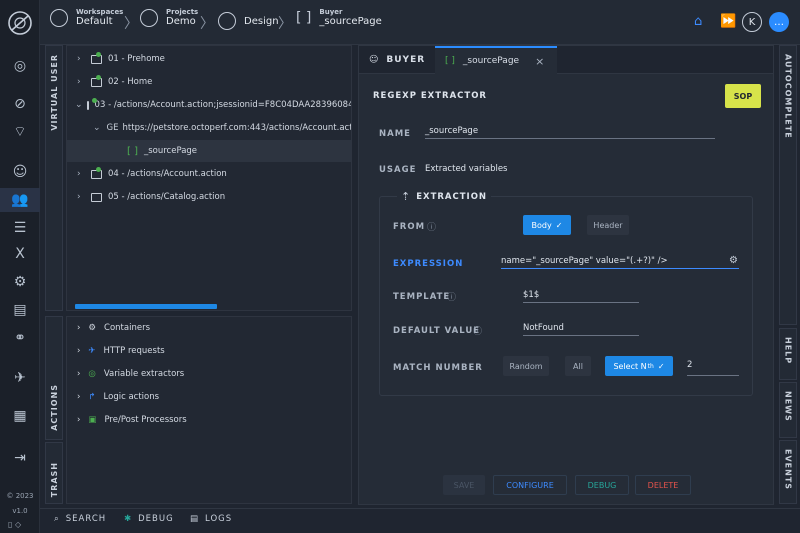 The image size is (800, 533). Describe the element at coordinates (132, 420) in the screenshot. I see `action-item: › ▣ Pre/Post Processors` at that location.